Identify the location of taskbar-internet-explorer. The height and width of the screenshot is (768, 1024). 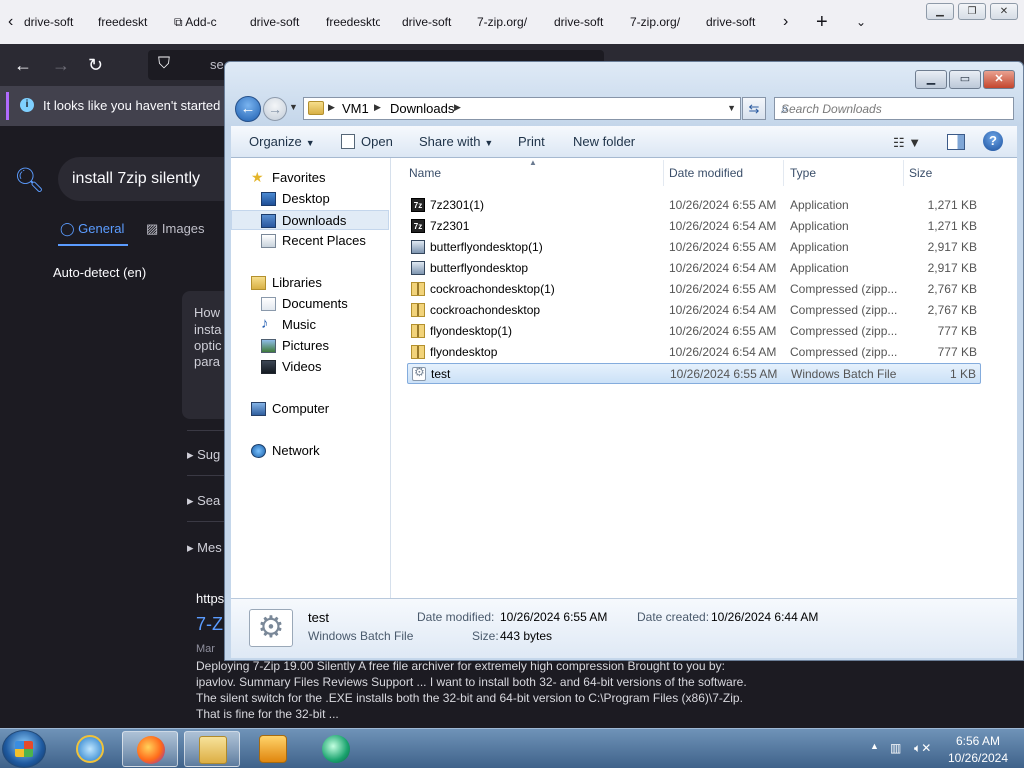
(90, 749).